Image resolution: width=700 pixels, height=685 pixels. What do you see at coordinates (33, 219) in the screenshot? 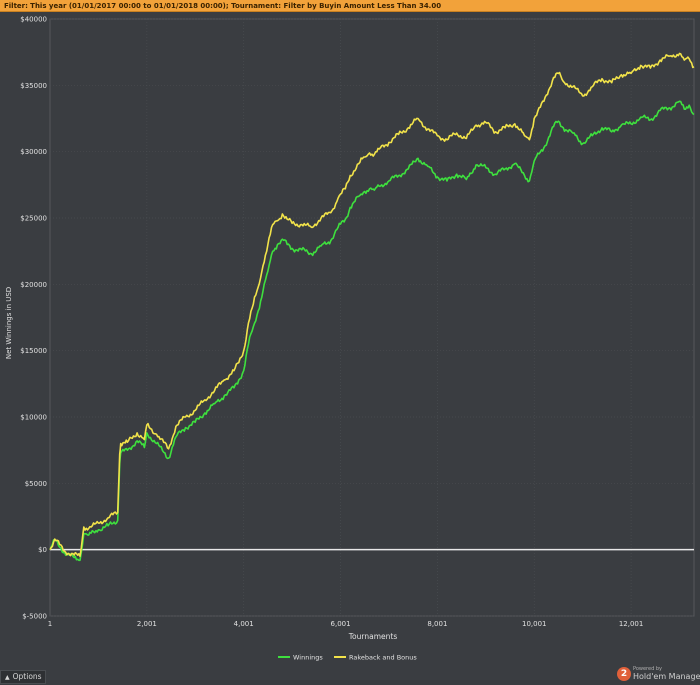
I see `y-tick-label: $25000` at bounding box center [33, 219].